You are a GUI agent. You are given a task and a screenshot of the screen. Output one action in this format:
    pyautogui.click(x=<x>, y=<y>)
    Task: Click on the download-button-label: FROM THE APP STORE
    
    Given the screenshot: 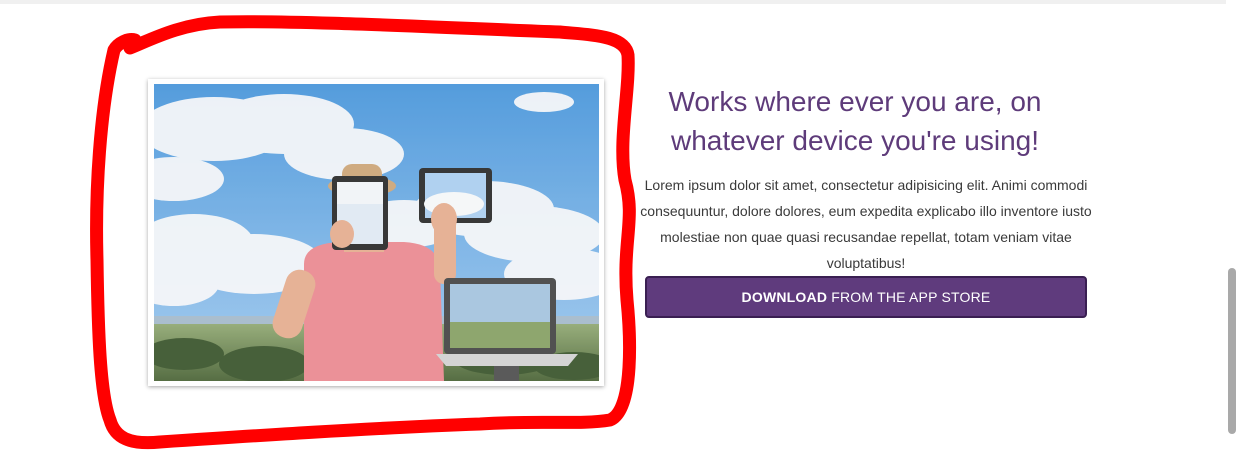 What is the action you would take?
    pyautogui.click(x=909, y=297)
    